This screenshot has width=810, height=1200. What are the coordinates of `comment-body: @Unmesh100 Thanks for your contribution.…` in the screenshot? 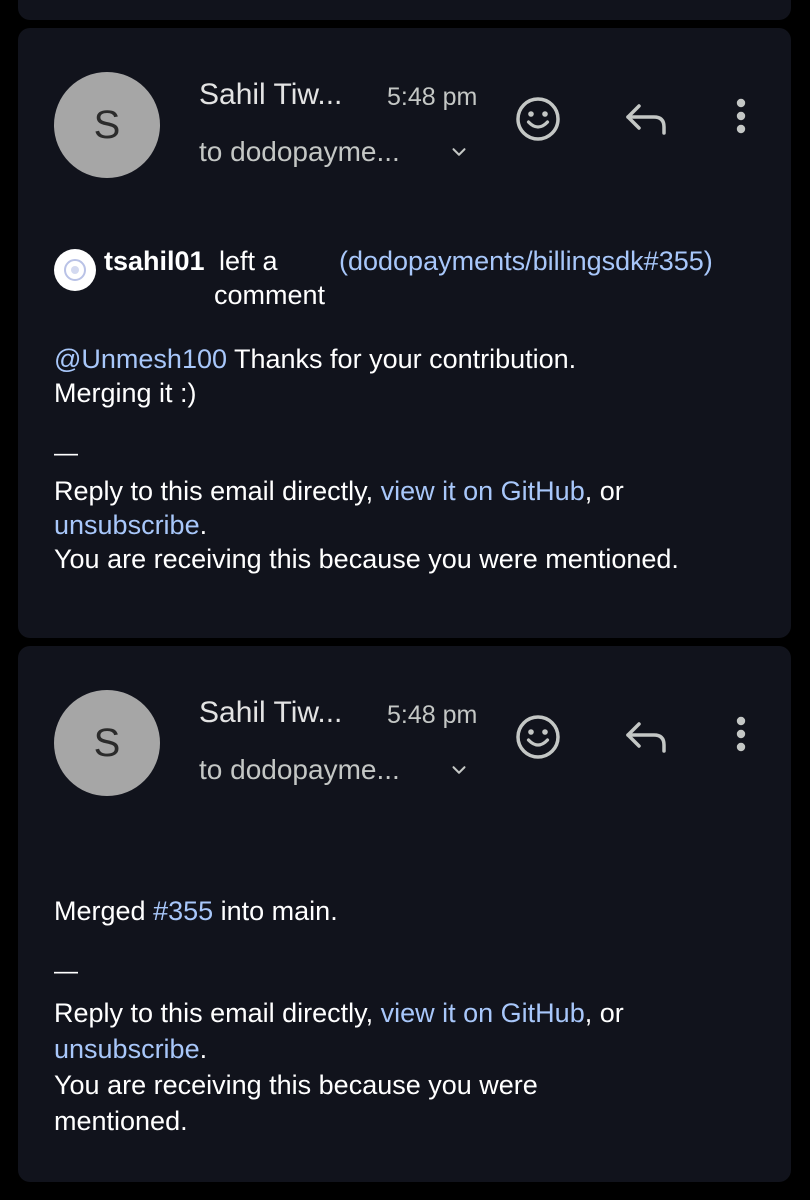 It's located at (315, 376).